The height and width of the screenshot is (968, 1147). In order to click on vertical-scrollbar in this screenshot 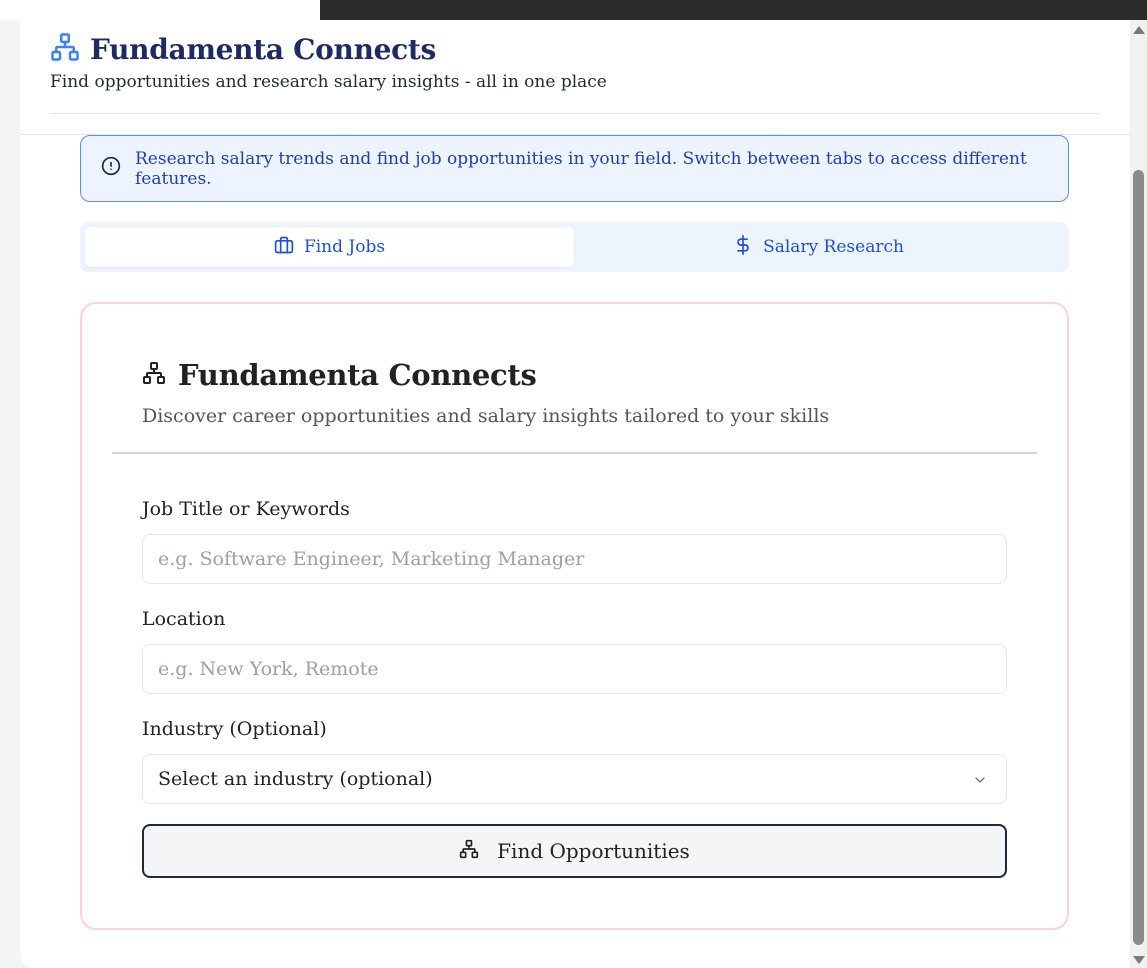, I will do `click(1138, 494)`.